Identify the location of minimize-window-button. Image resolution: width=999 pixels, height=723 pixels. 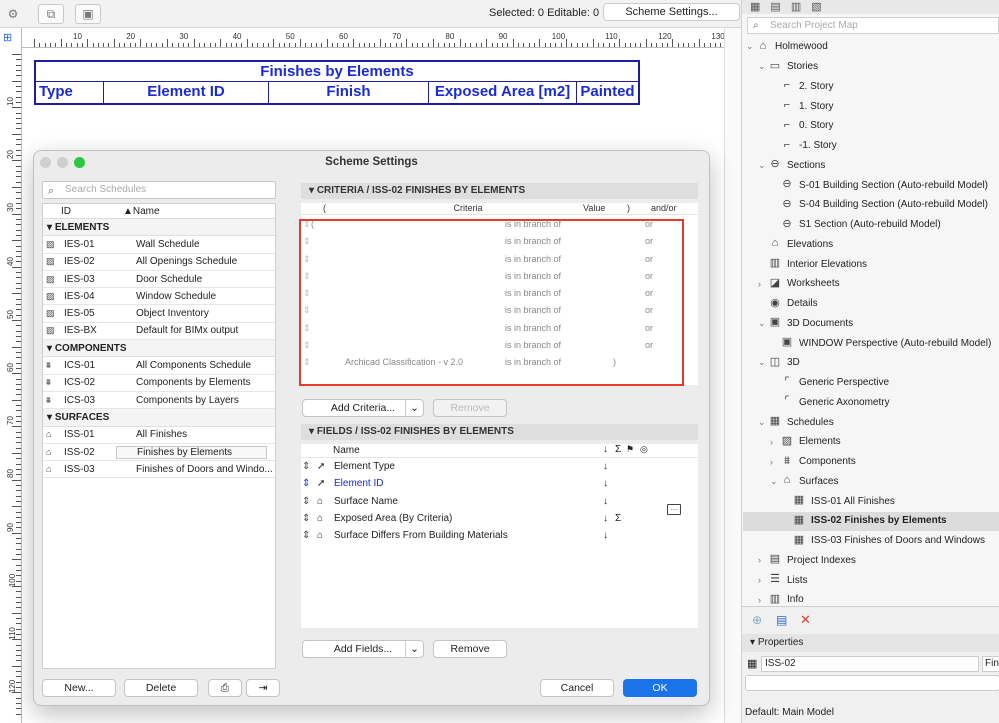
(62, 162).